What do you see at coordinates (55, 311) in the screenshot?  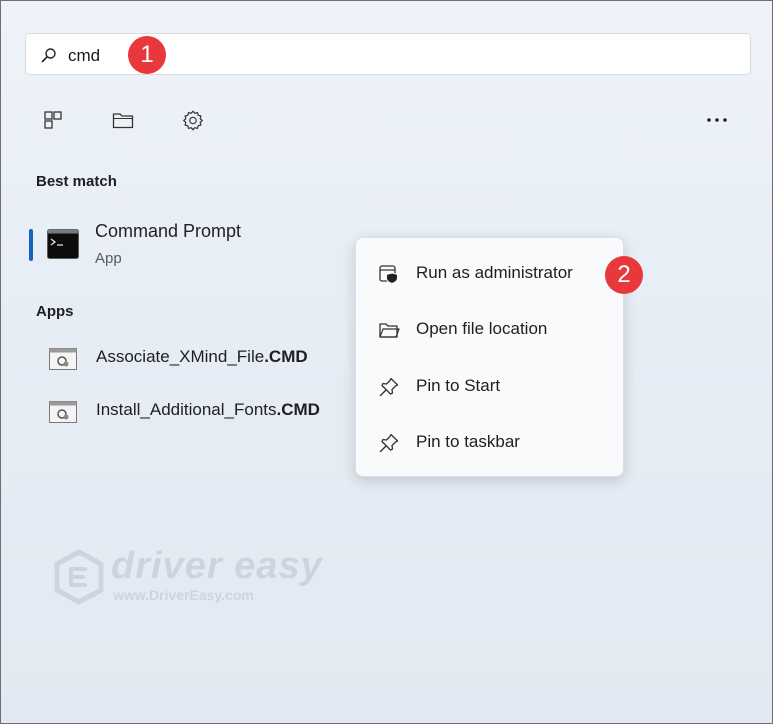 I see `apps-heading: Apps` at bounding box center [55, 311].